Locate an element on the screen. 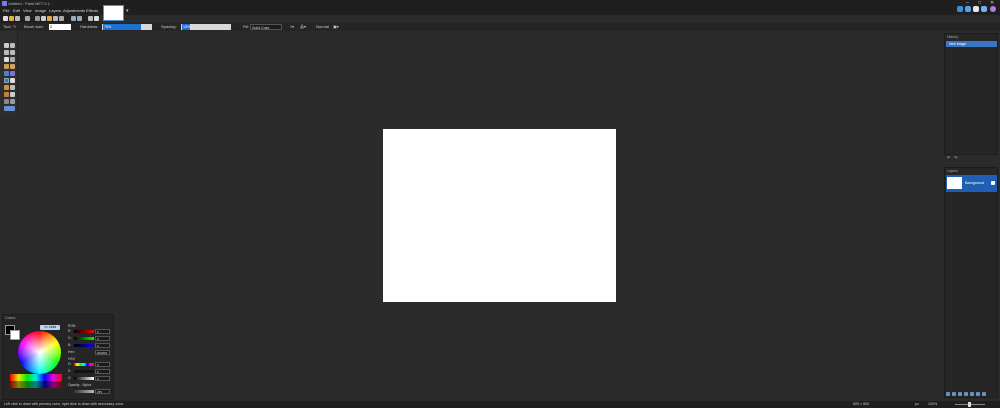 Image resolution: width=1000 pixels, height=408 pixels. color-picker-icon is located at coordinates (12, 87).